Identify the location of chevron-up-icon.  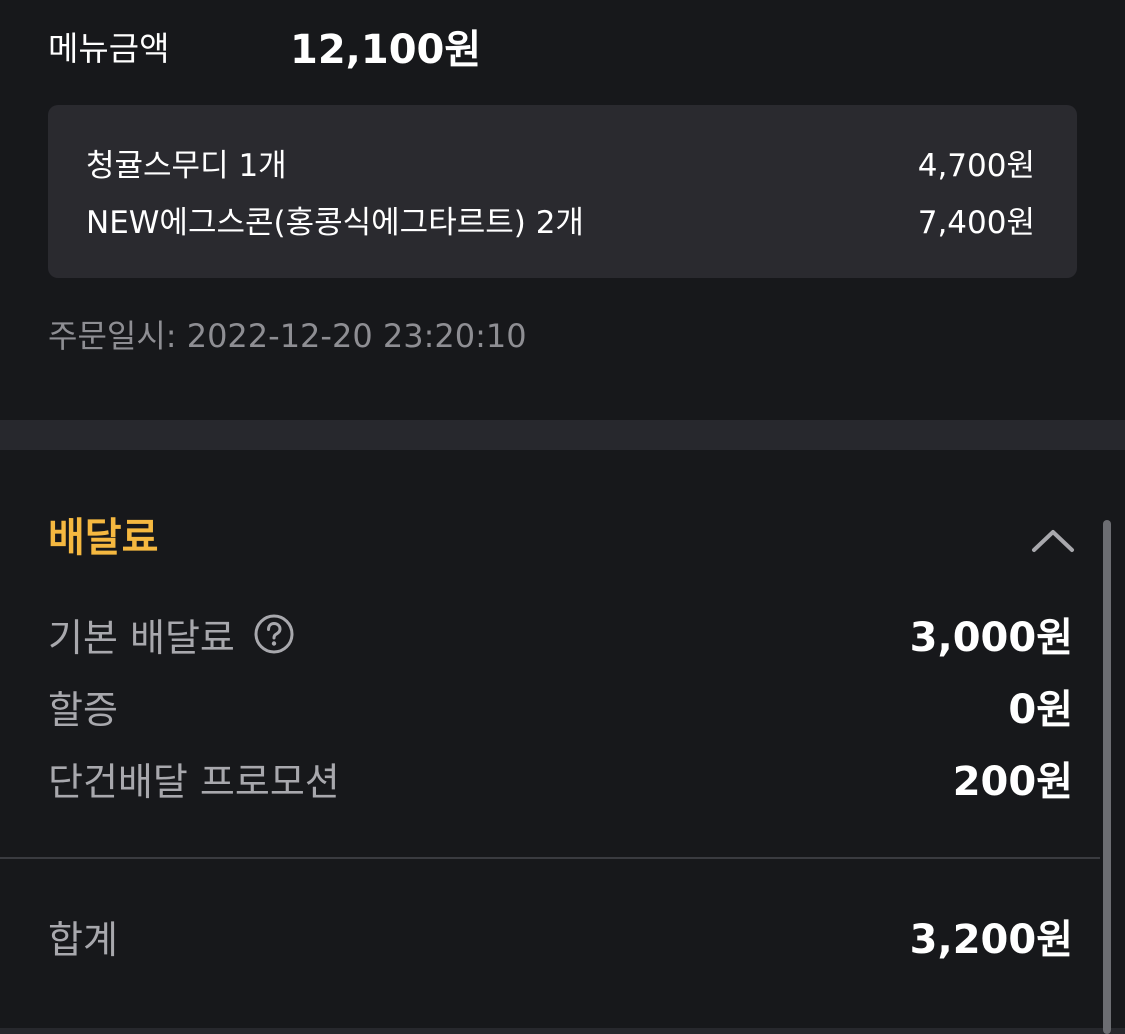
(1053, 541).